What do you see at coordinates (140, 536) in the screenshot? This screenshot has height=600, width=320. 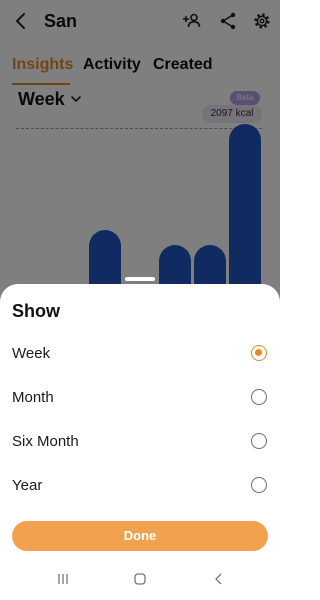 I see `done-button: Done` at bounding box center [140, 536].